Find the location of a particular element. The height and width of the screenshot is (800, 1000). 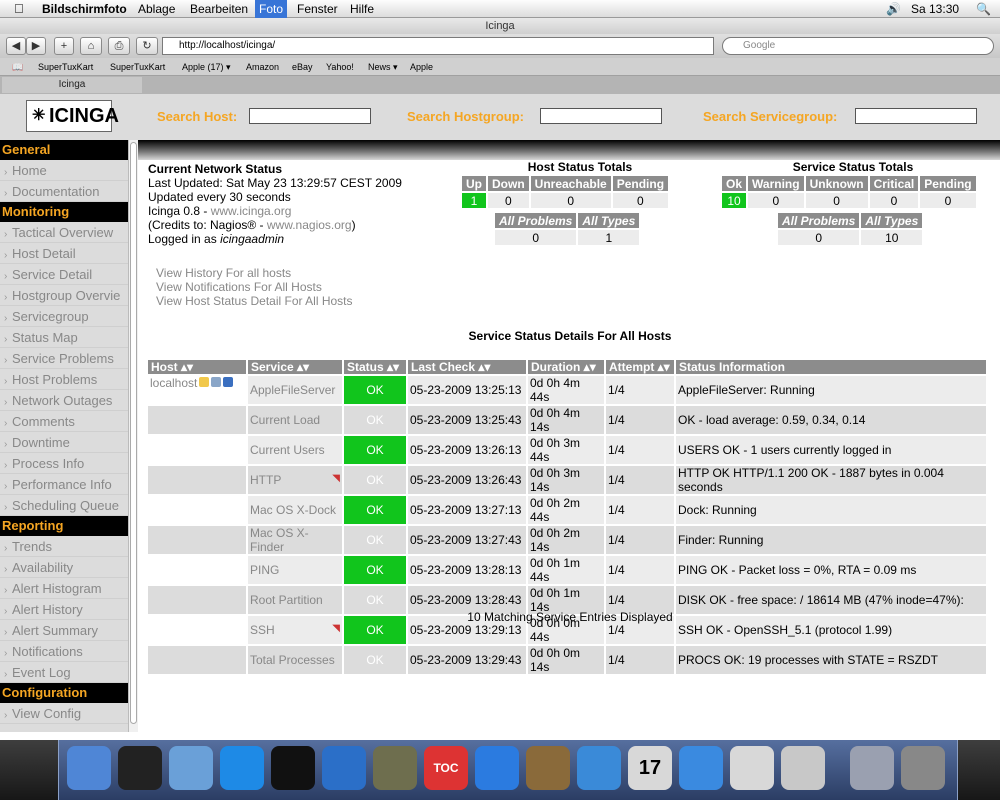

svc-unknown-header: Unknown is located at coordinates (836, 183).